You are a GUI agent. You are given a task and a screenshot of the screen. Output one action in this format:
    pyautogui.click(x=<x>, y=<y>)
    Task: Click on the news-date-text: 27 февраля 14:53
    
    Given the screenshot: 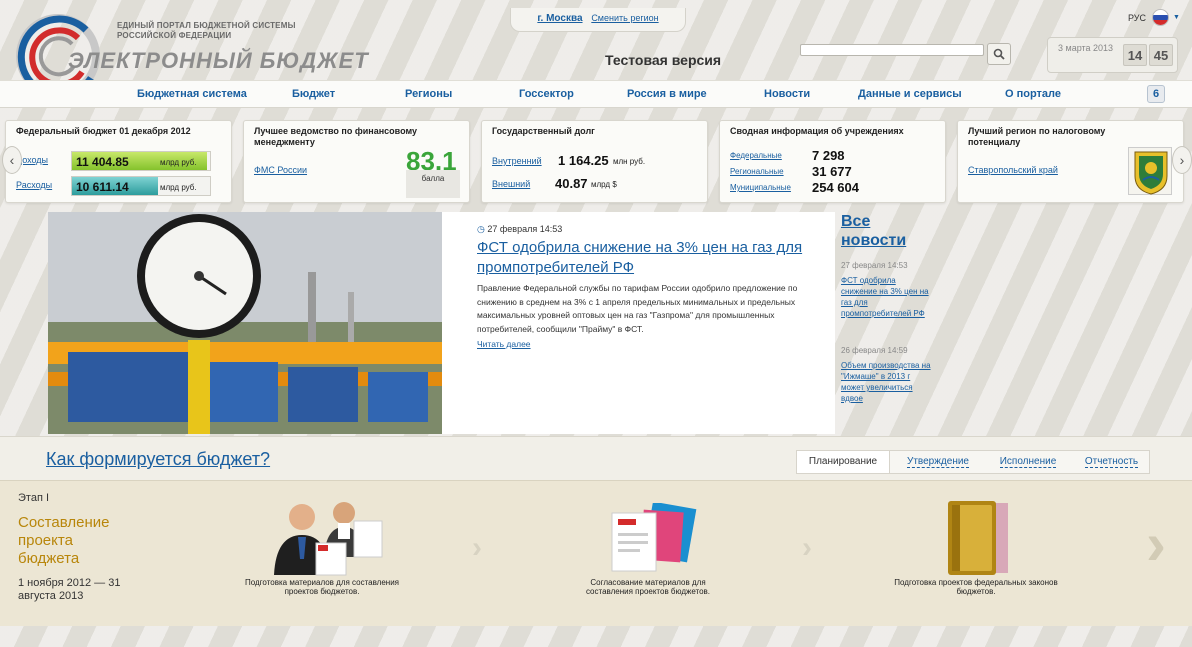 What is the action you would take?
    pyautogui.click(x=525, y=229)
    